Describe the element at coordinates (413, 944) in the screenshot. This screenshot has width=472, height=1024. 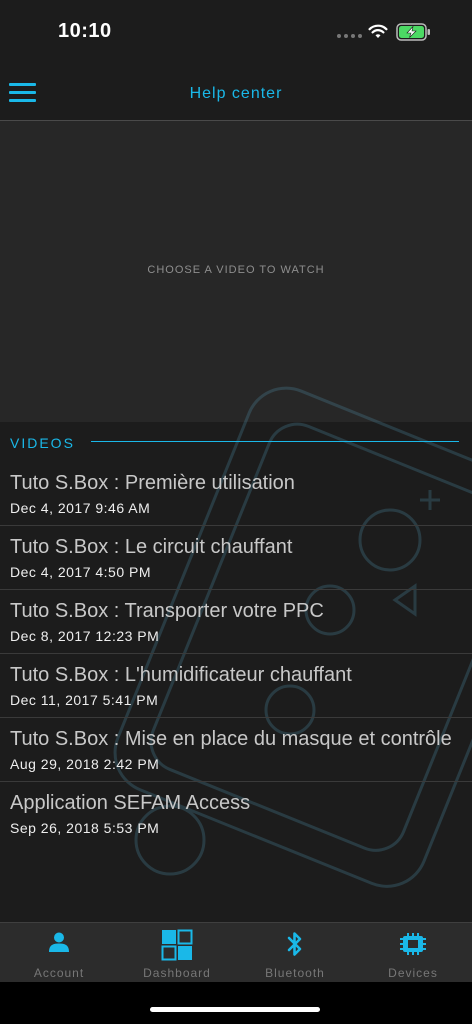
I see `chip-icon` at that location.